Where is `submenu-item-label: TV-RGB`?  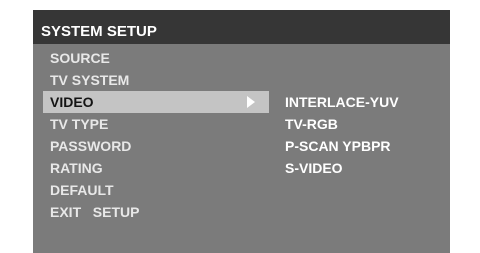 submenu-item-label: TV-RGB is located at coordinates (311, 124).